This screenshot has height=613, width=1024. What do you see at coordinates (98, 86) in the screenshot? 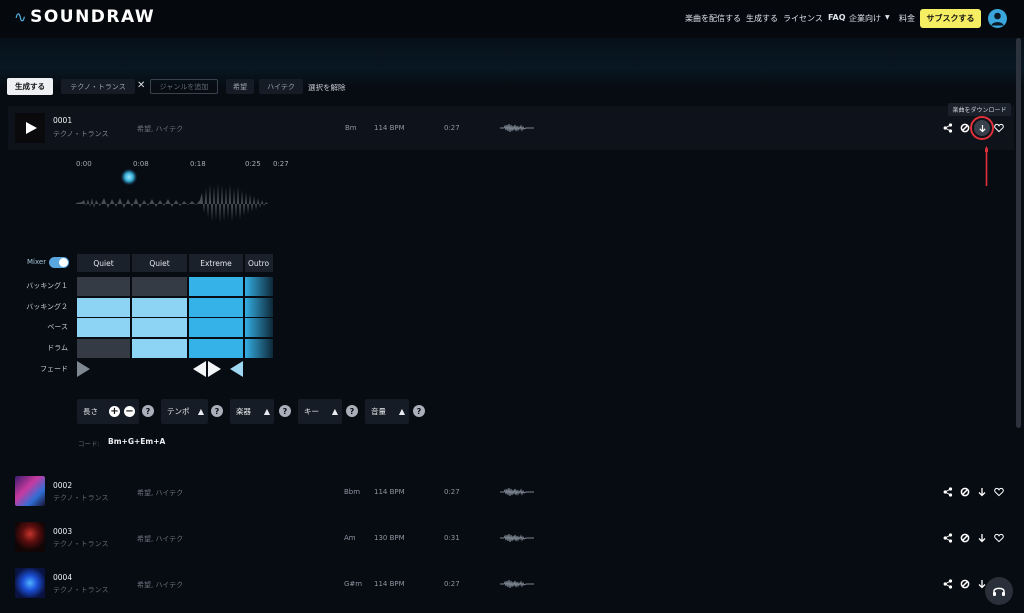
I see `genre-chip: テクノ・トランス` at bounding box center [98, 86].